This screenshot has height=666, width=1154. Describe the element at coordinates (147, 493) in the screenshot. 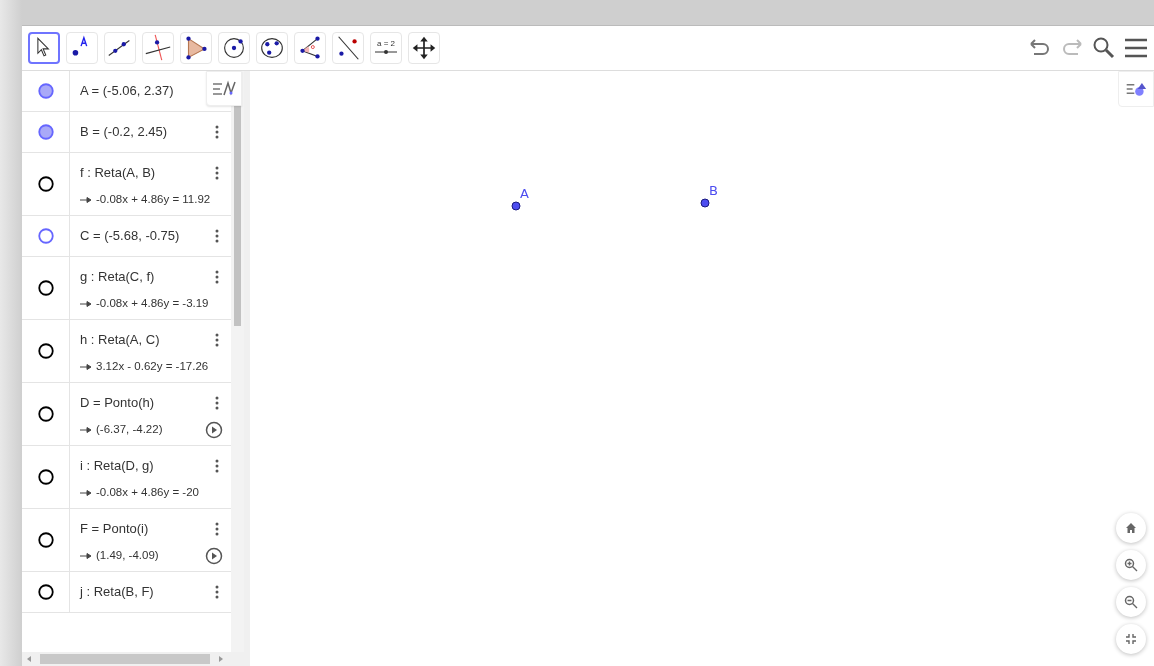

I see `object-value: -0.08x + 4.86y = -20` at that location.